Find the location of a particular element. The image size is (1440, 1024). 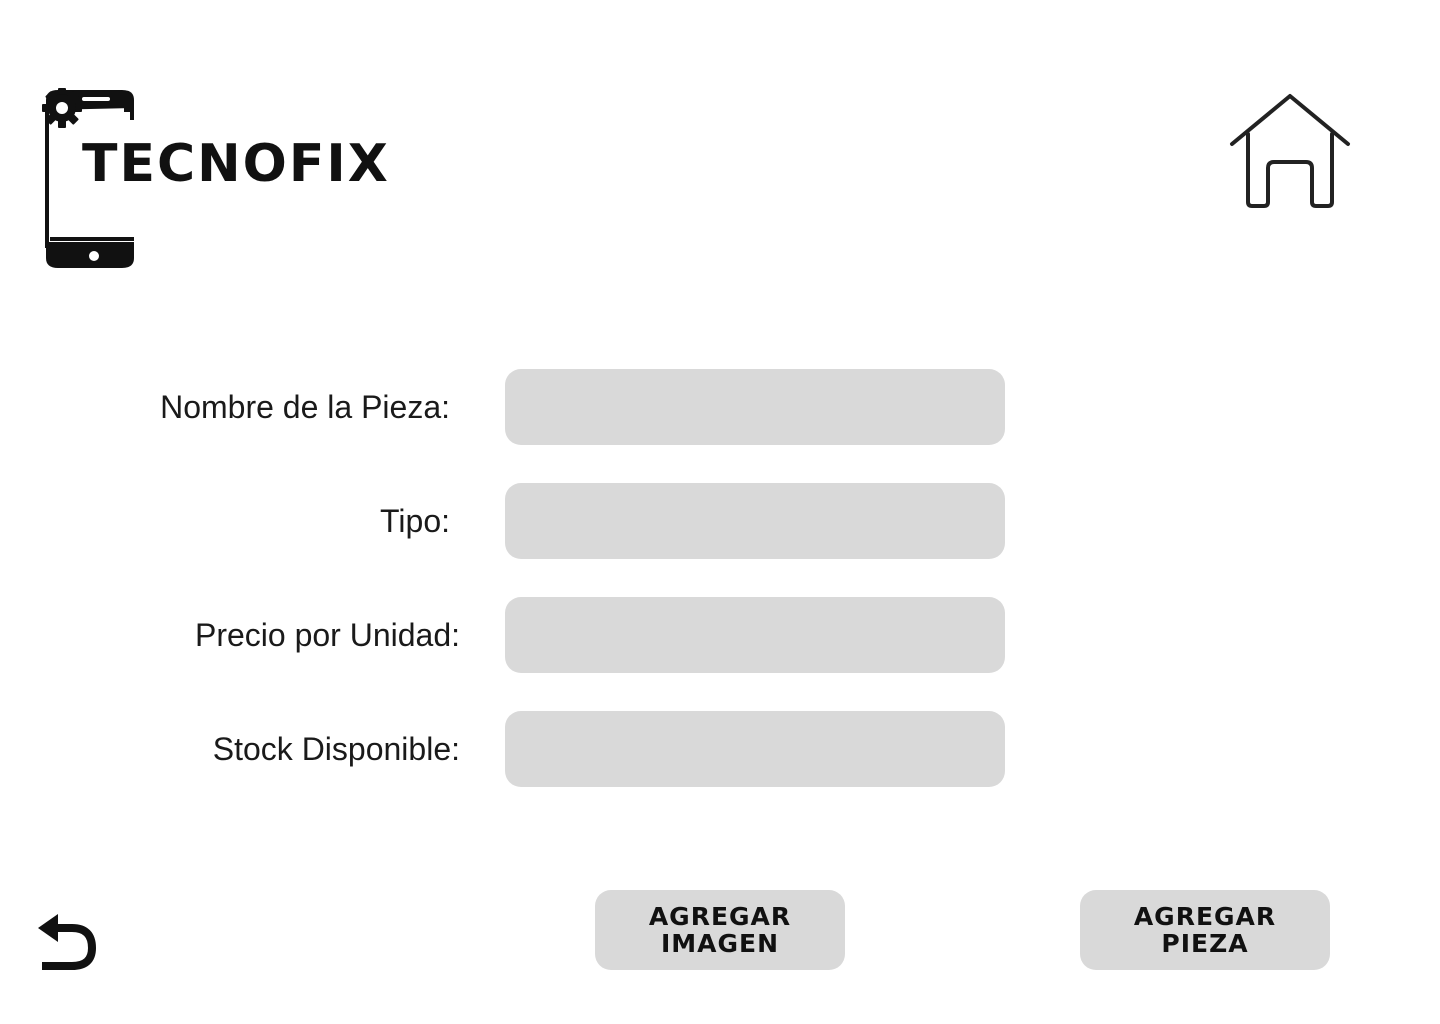

form-row-stock: Stock Disponible: is located at coordinates (720, 749).